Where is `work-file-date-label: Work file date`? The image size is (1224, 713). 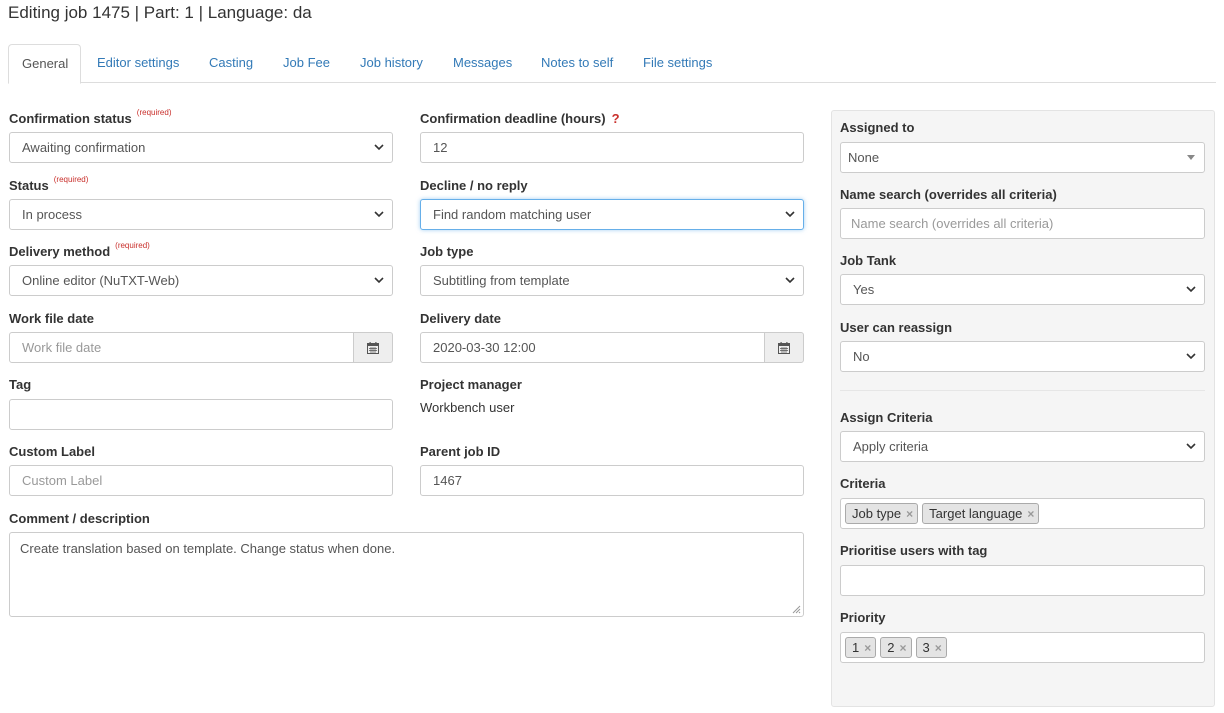
work-file-date-label: Work file date is located at coordinates (52, 318).